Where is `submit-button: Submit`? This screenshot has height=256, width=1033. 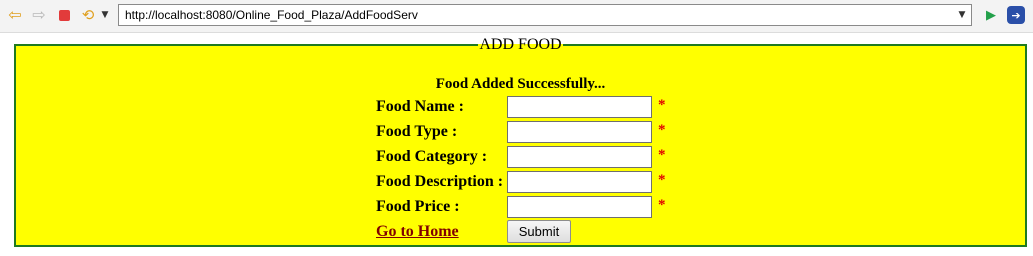
submit-button: Submit is located at coordinates (539, 231).